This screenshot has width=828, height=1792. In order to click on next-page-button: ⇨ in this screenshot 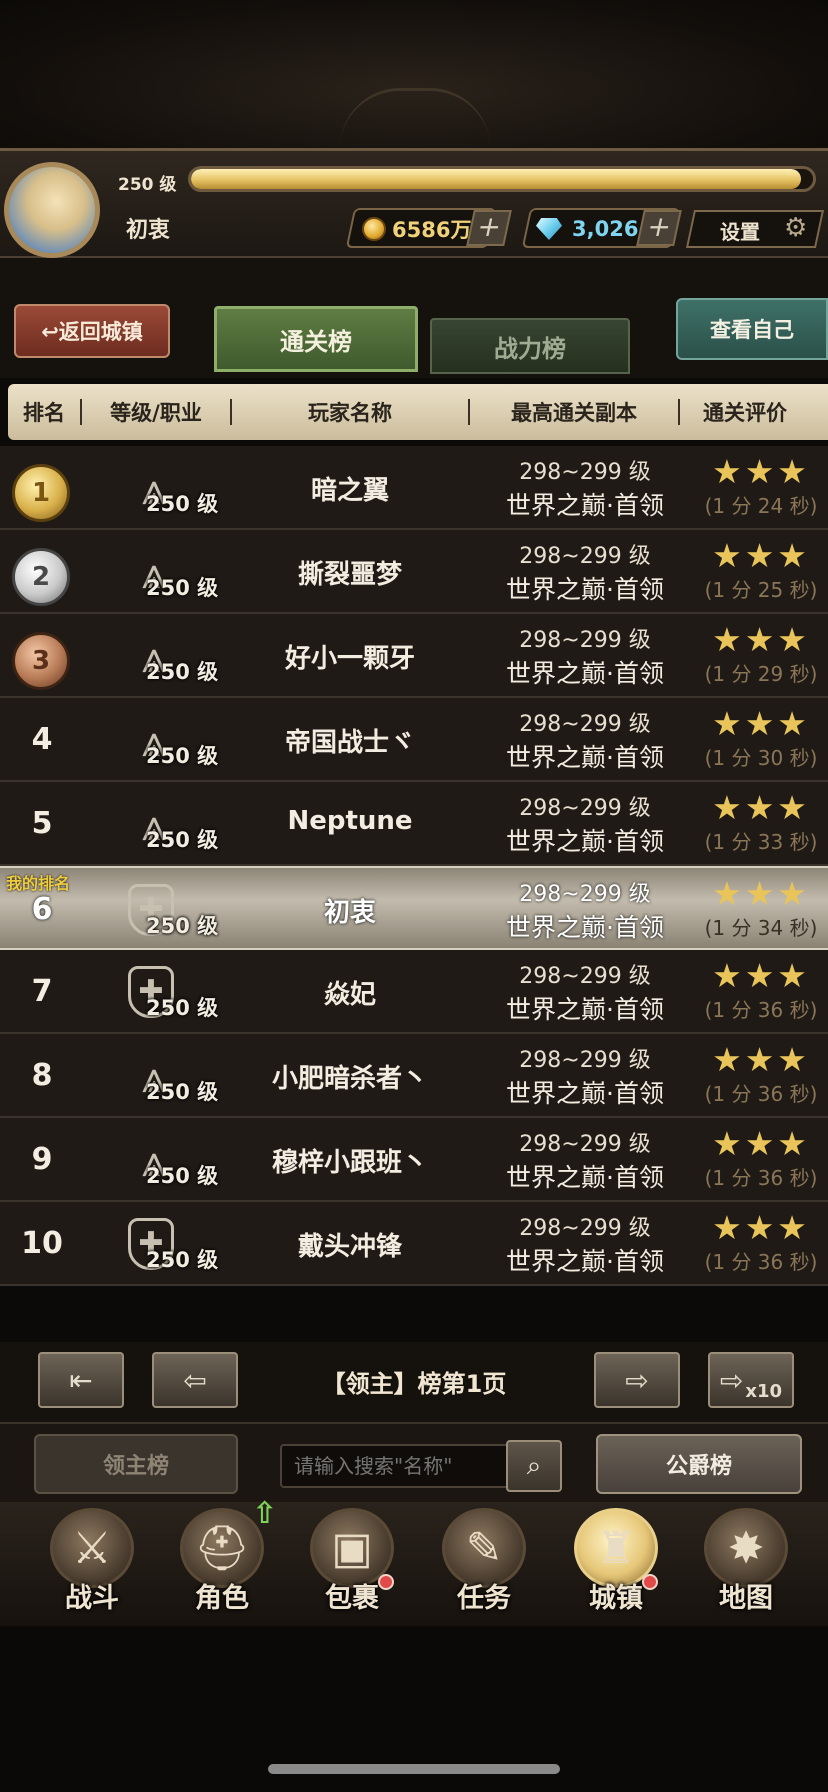, I will do `click(637, 1380)`.